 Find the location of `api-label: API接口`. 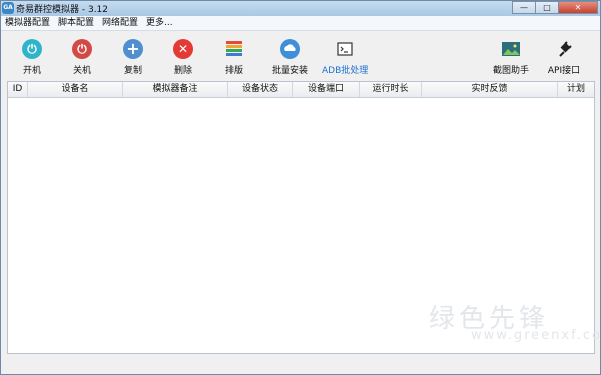

api-label: API接口 is located at coordinates (564, 71).